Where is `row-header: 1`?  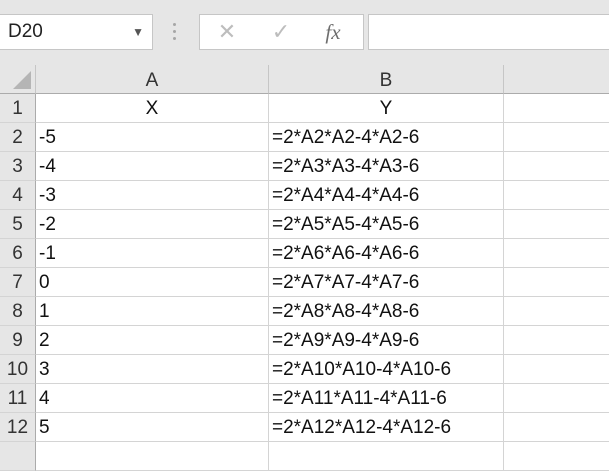 row-header: 1 is located at coordinates (18, 108).